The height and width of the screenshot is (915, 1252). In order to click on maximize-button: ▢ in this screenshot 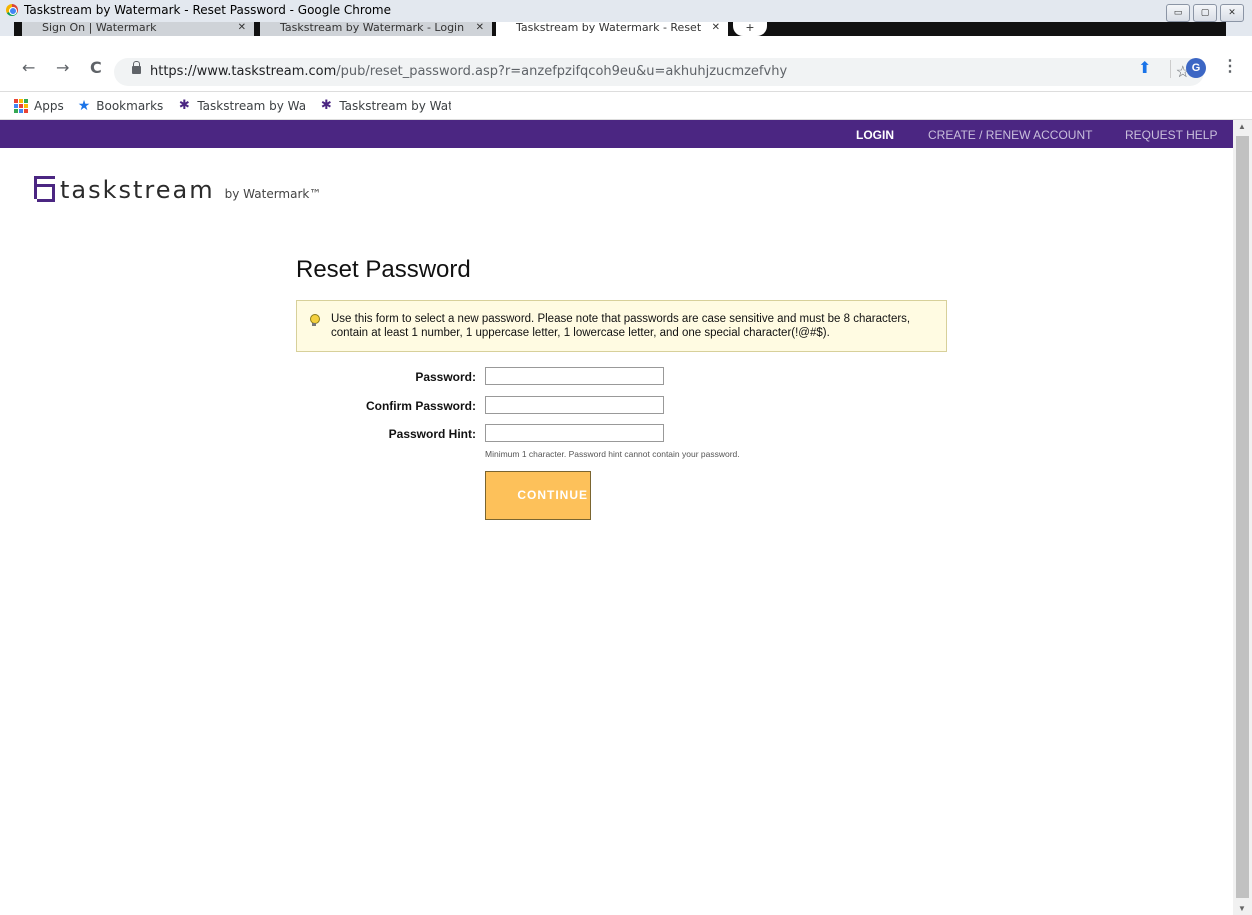, I will do `click(1205, 13)`.